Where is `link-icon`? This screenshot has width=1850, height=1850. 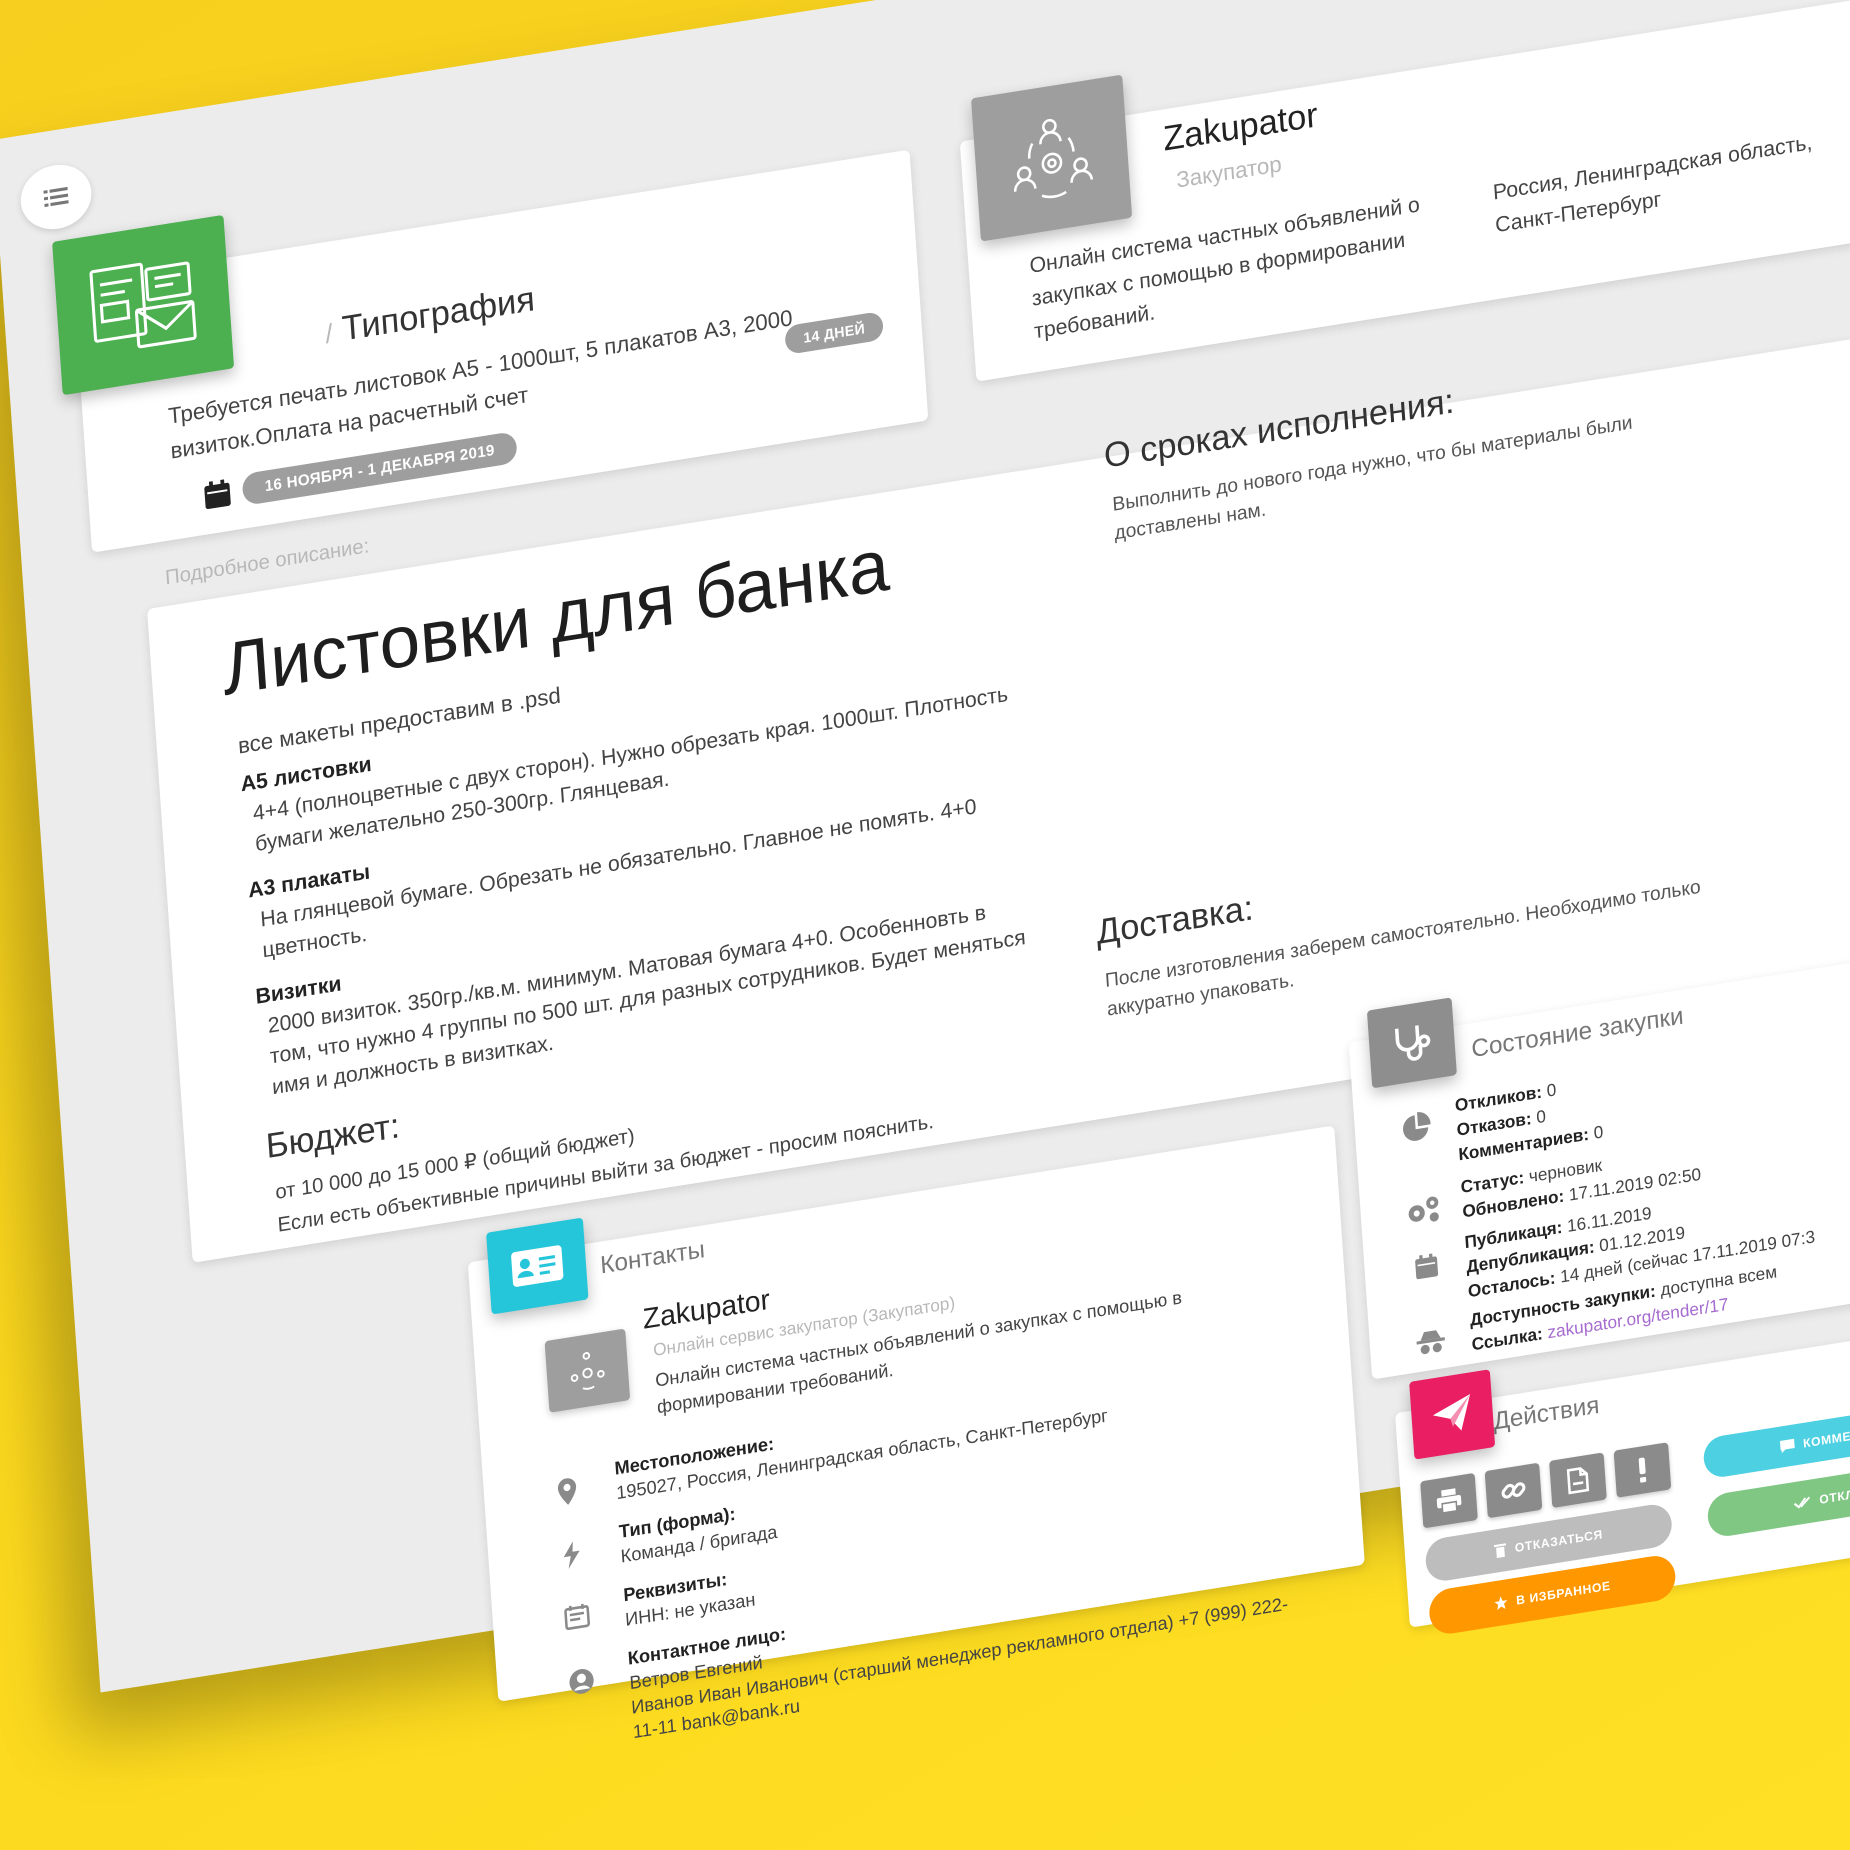
link-icon is located at coordinates (1513, 1490).